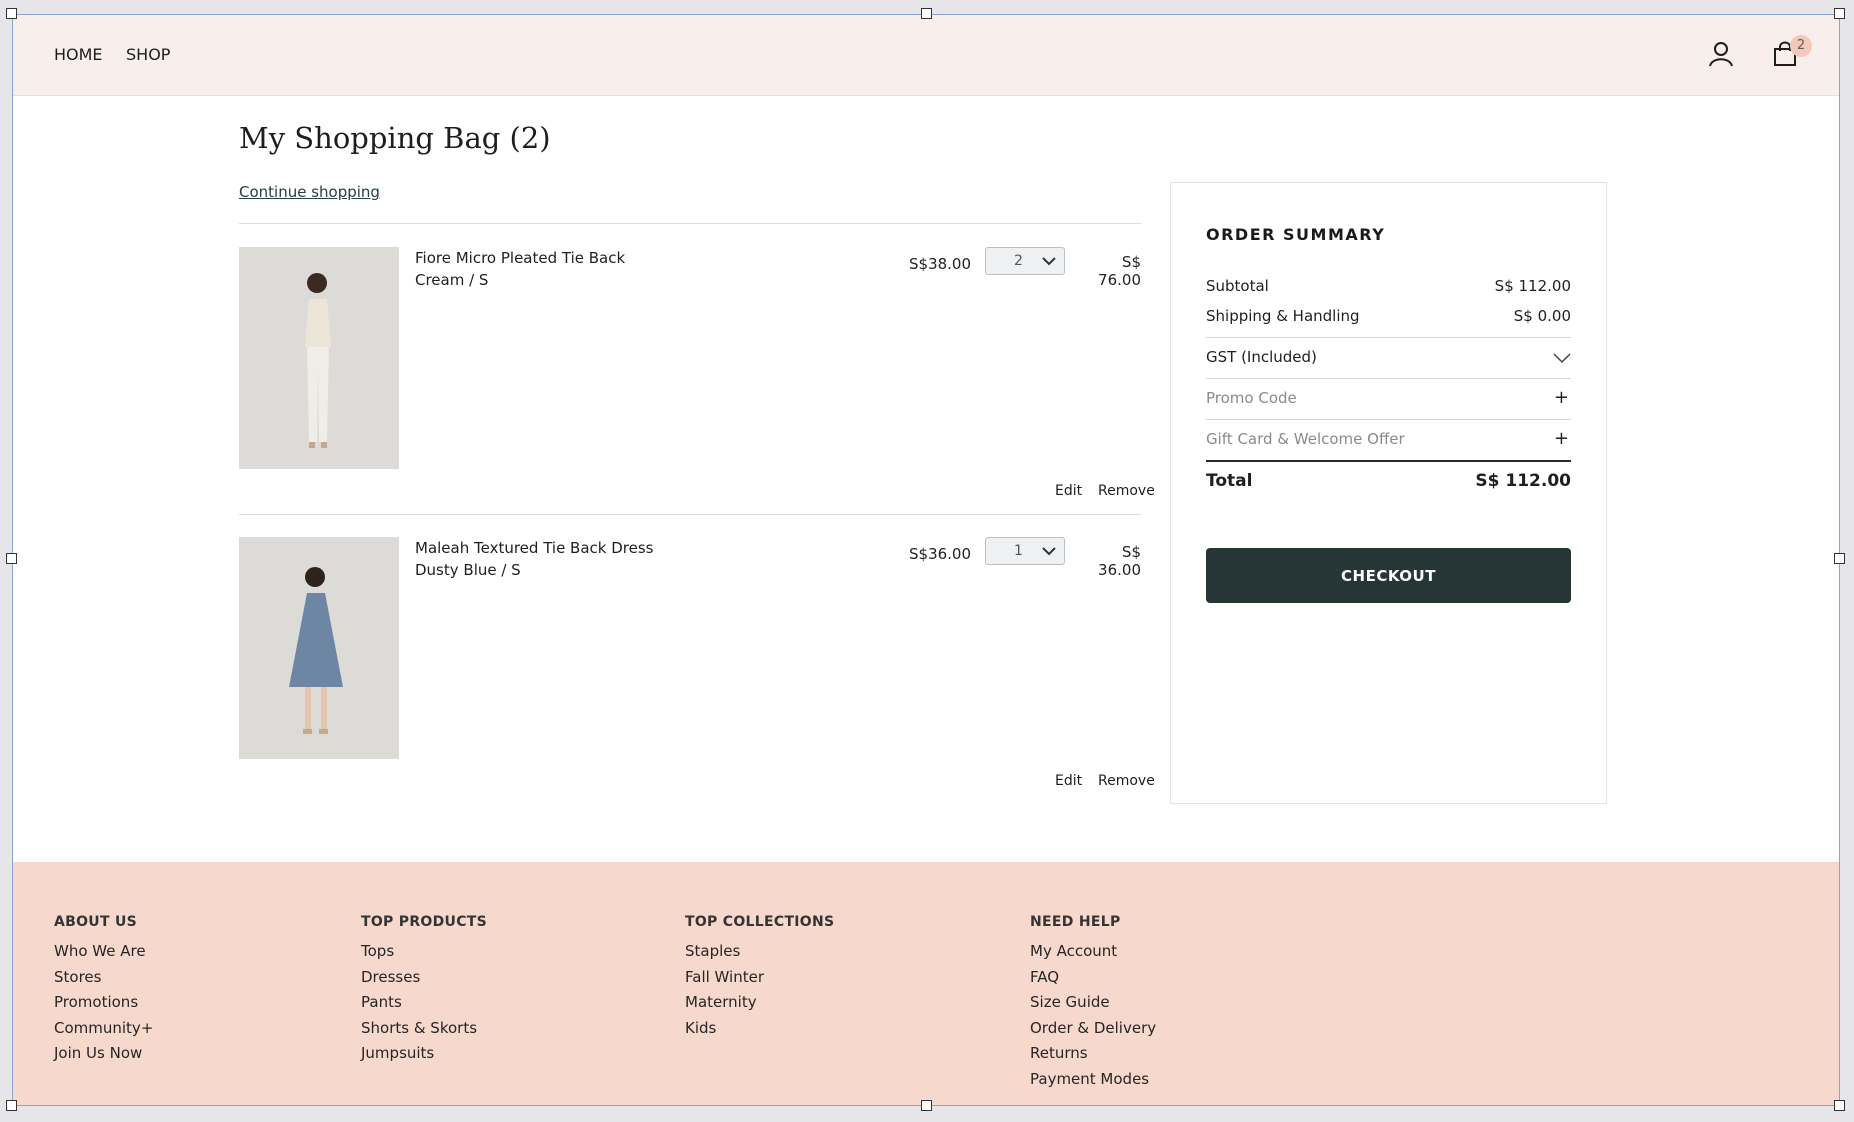  I want to click on resize-handle-top-right, so click(1839, 13).